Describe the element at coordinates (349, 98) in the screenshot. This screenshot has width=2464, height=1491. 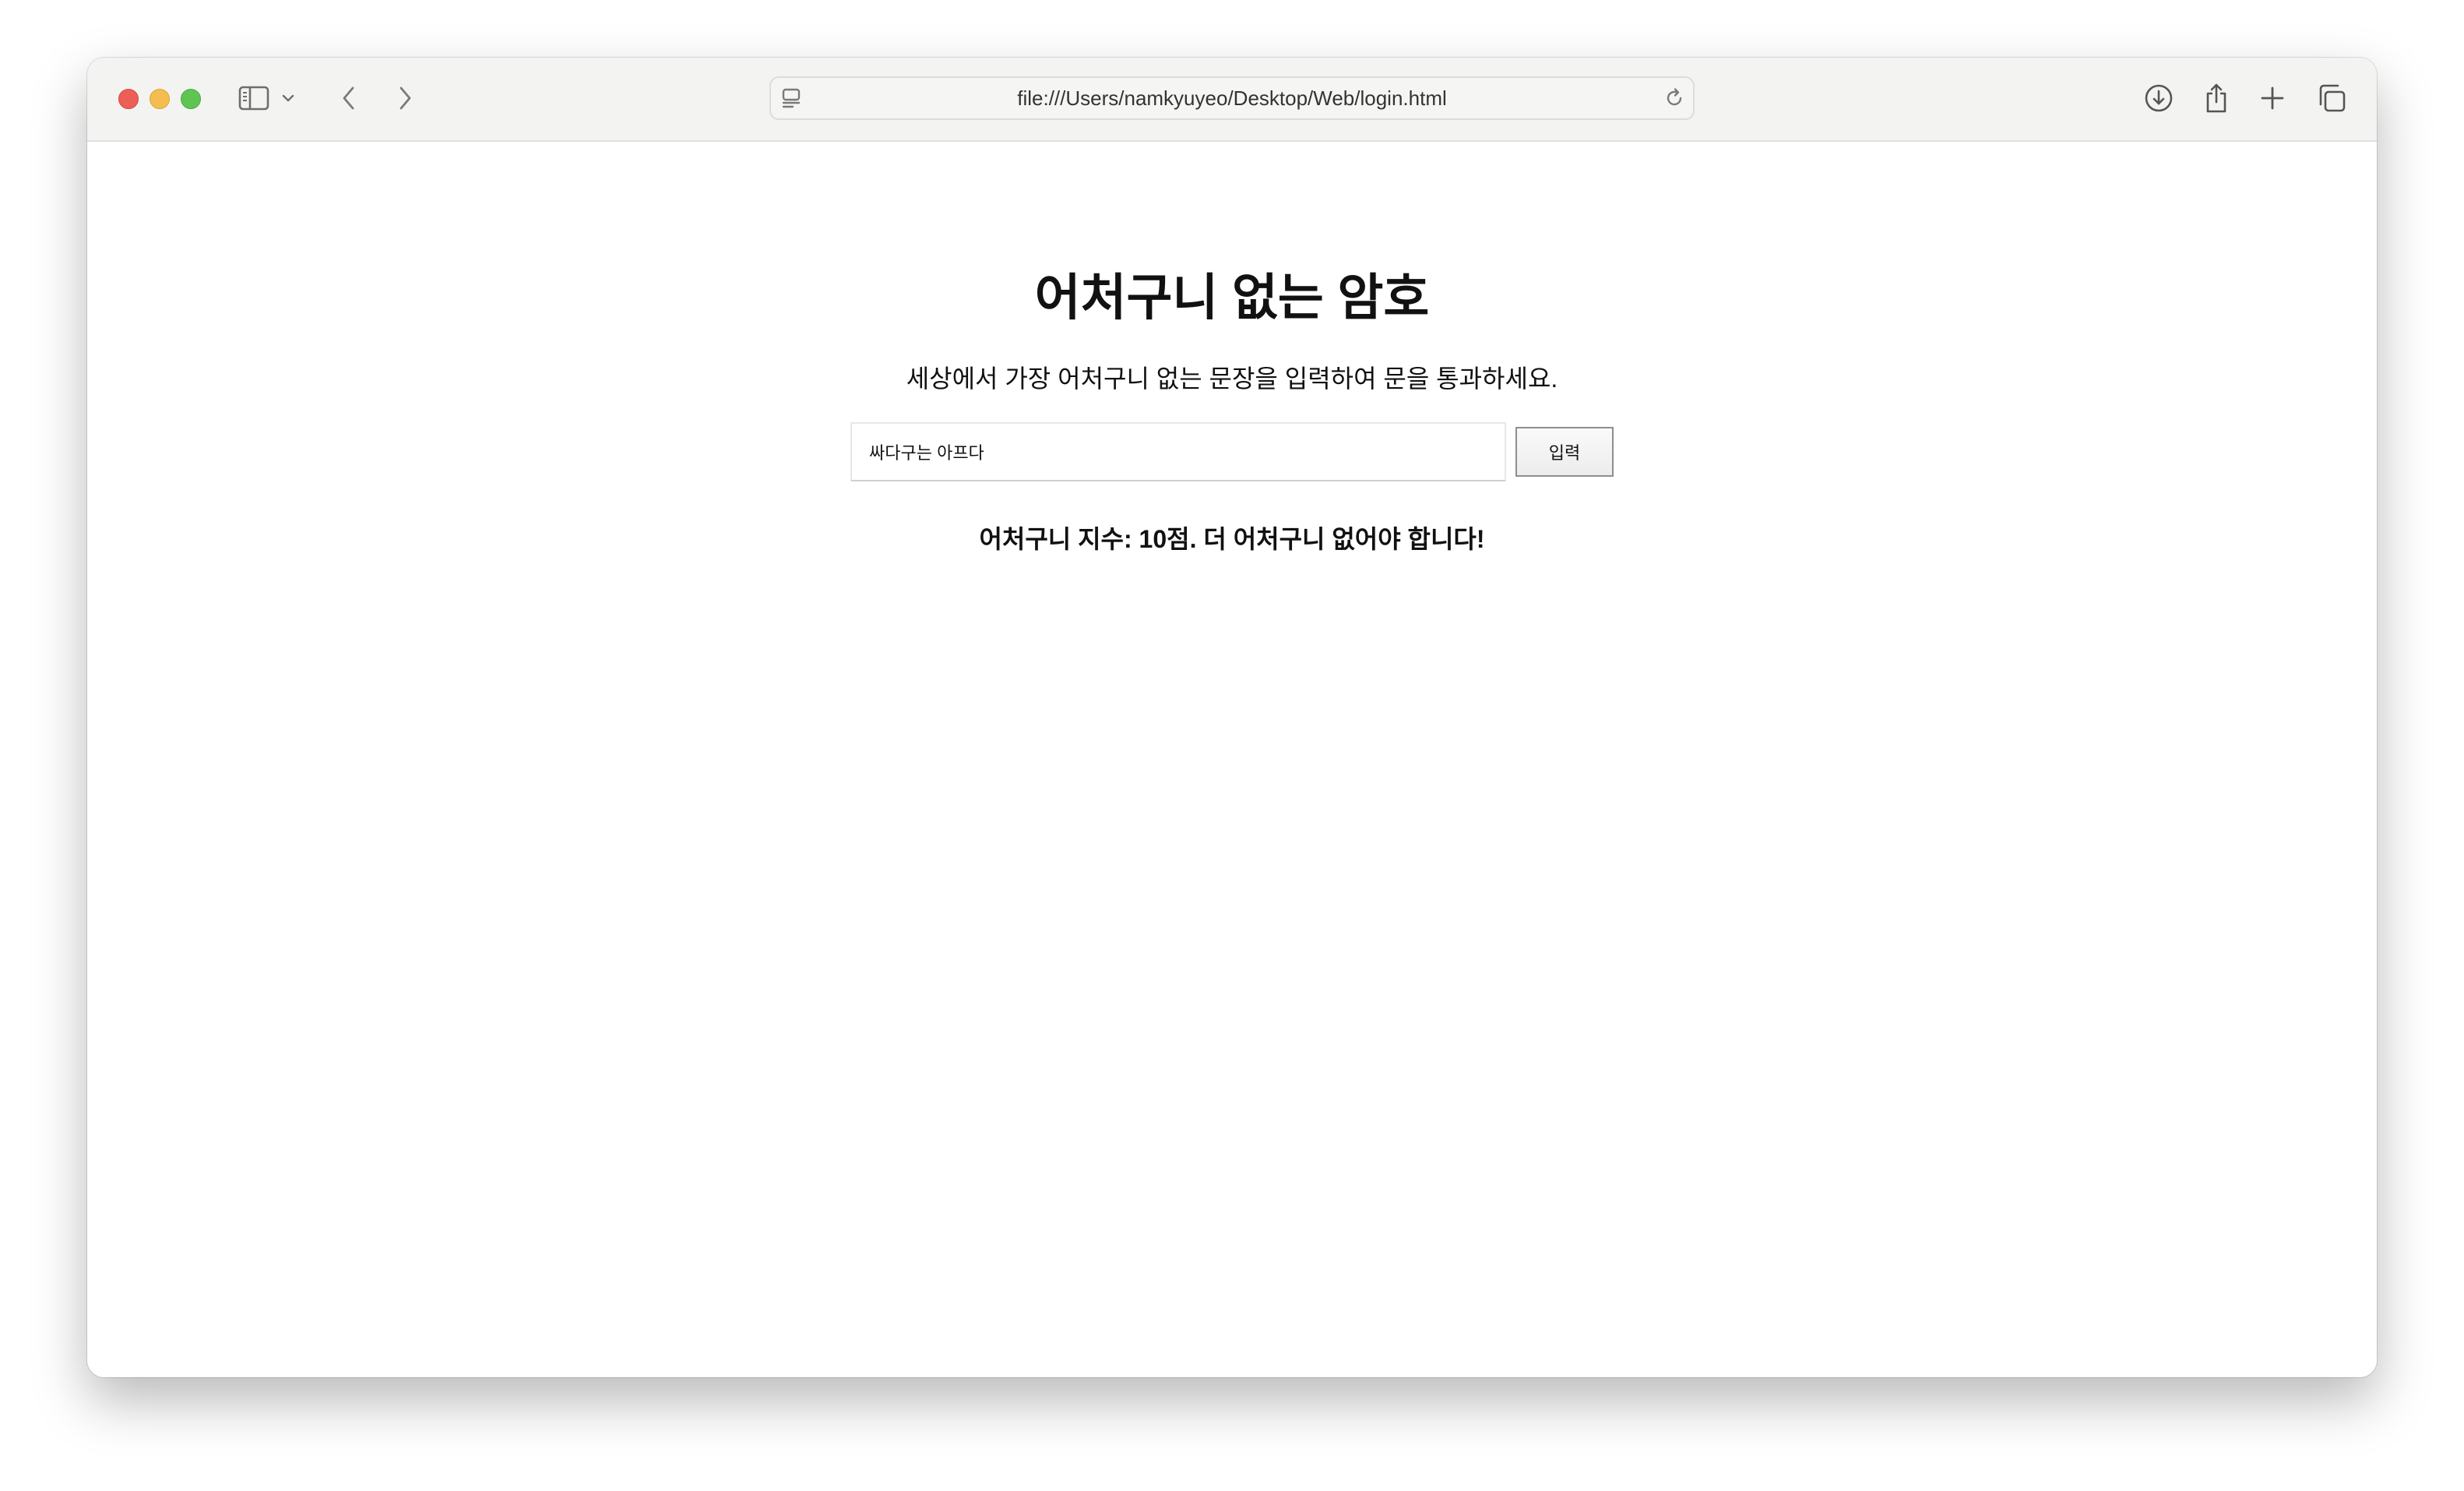
I see `chevron-left-icon` at that location.